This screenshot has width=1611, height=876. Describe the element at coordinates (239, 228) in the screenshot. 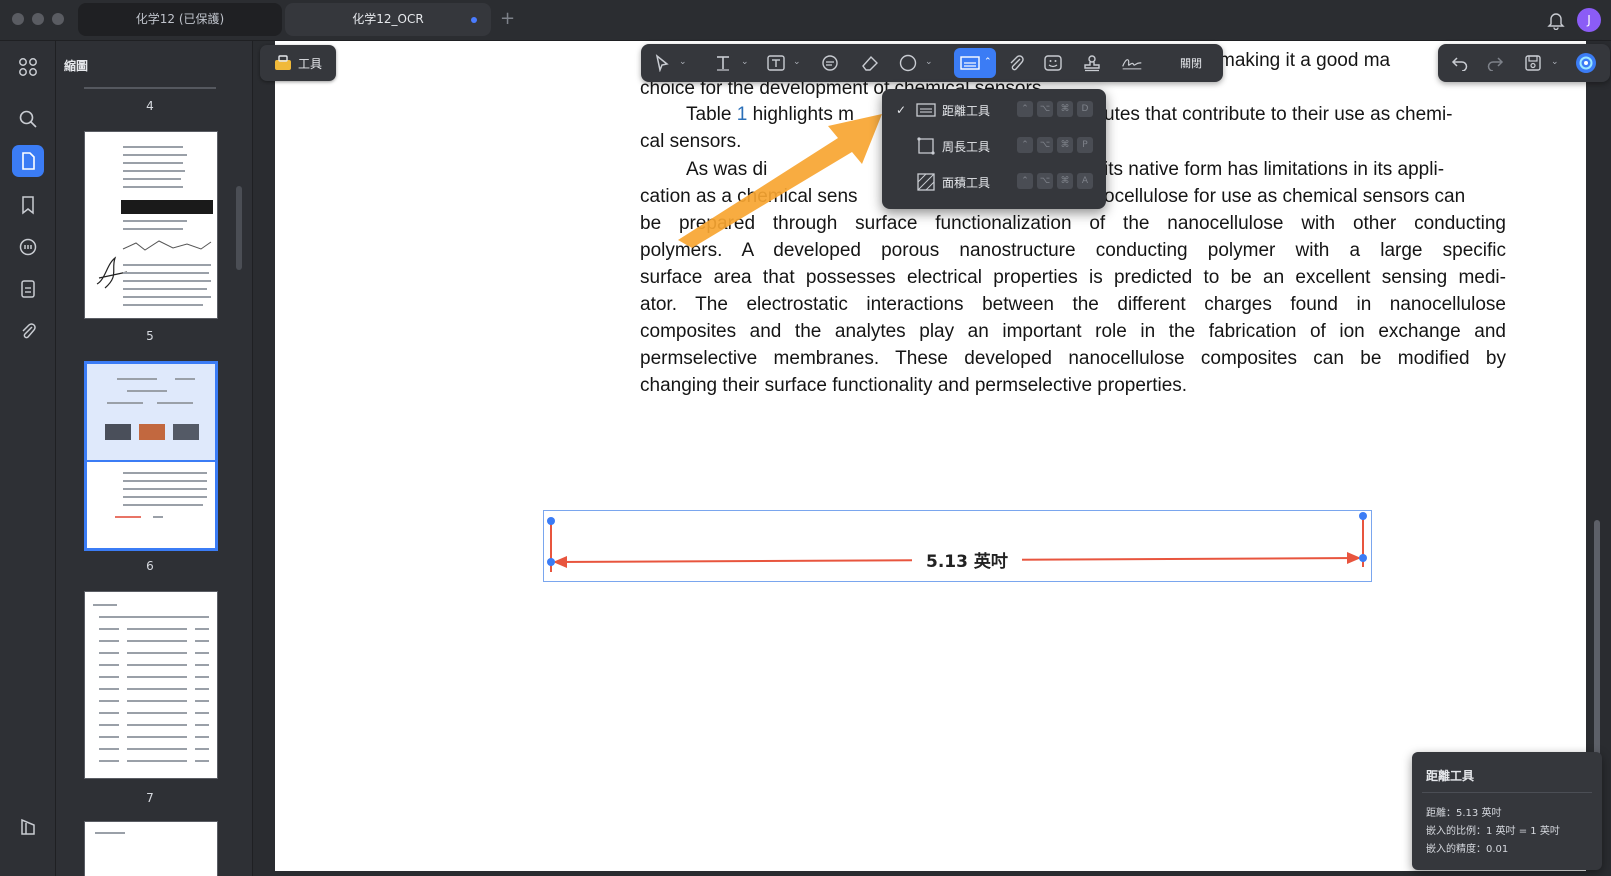

I see `thumbnail-scrollbar` at that location.